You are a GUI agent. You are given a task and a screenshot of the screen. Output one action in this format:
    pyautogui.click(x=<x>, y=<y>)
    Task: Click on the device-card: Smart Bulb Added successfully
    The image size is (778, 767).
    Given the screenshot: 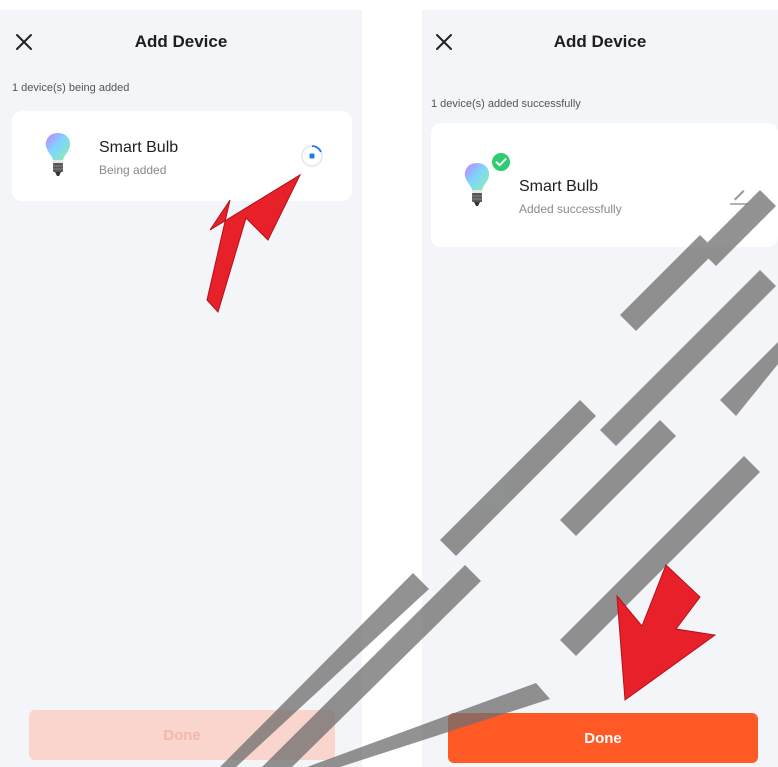 What is the action you would take?
    pyautogui.click(x=604, y=185)
    